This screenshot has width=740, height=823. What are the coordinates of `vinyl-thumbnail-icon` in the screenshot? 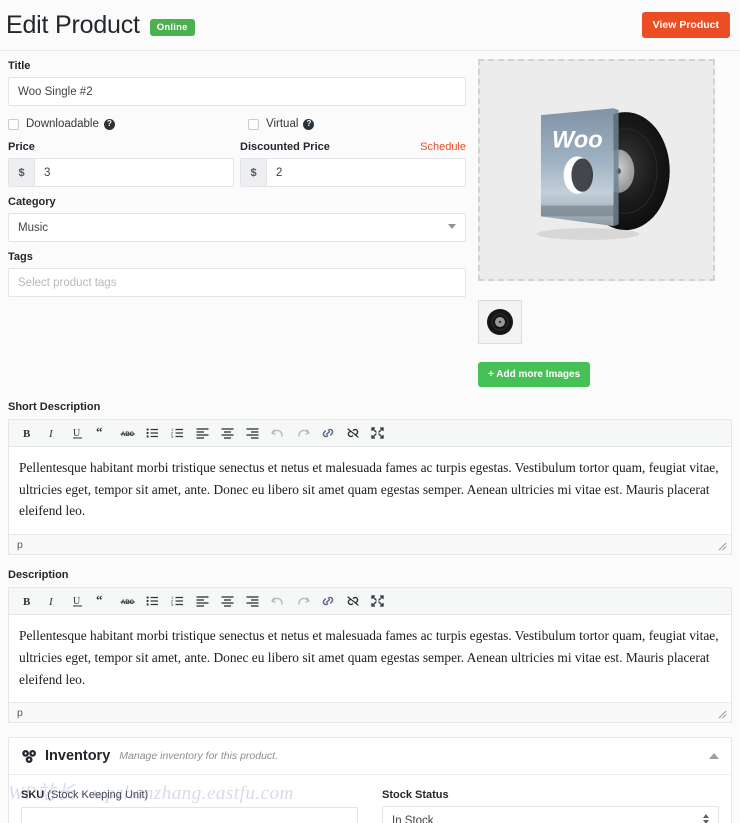 It's located at (500, 322).